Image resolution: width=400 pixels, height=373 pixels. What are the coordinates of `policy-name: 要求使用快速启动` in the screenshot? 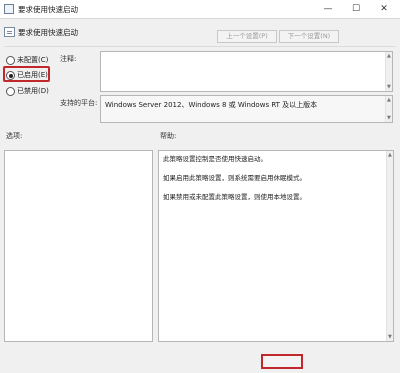 It's located at (48, 32).